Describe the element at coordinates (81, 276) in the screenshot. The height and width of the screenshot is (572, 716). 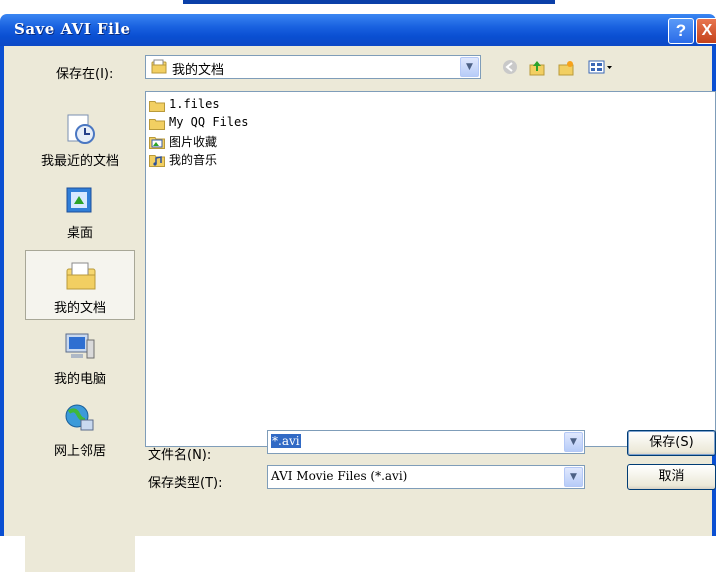
I see `my-documents-icon` at that location.